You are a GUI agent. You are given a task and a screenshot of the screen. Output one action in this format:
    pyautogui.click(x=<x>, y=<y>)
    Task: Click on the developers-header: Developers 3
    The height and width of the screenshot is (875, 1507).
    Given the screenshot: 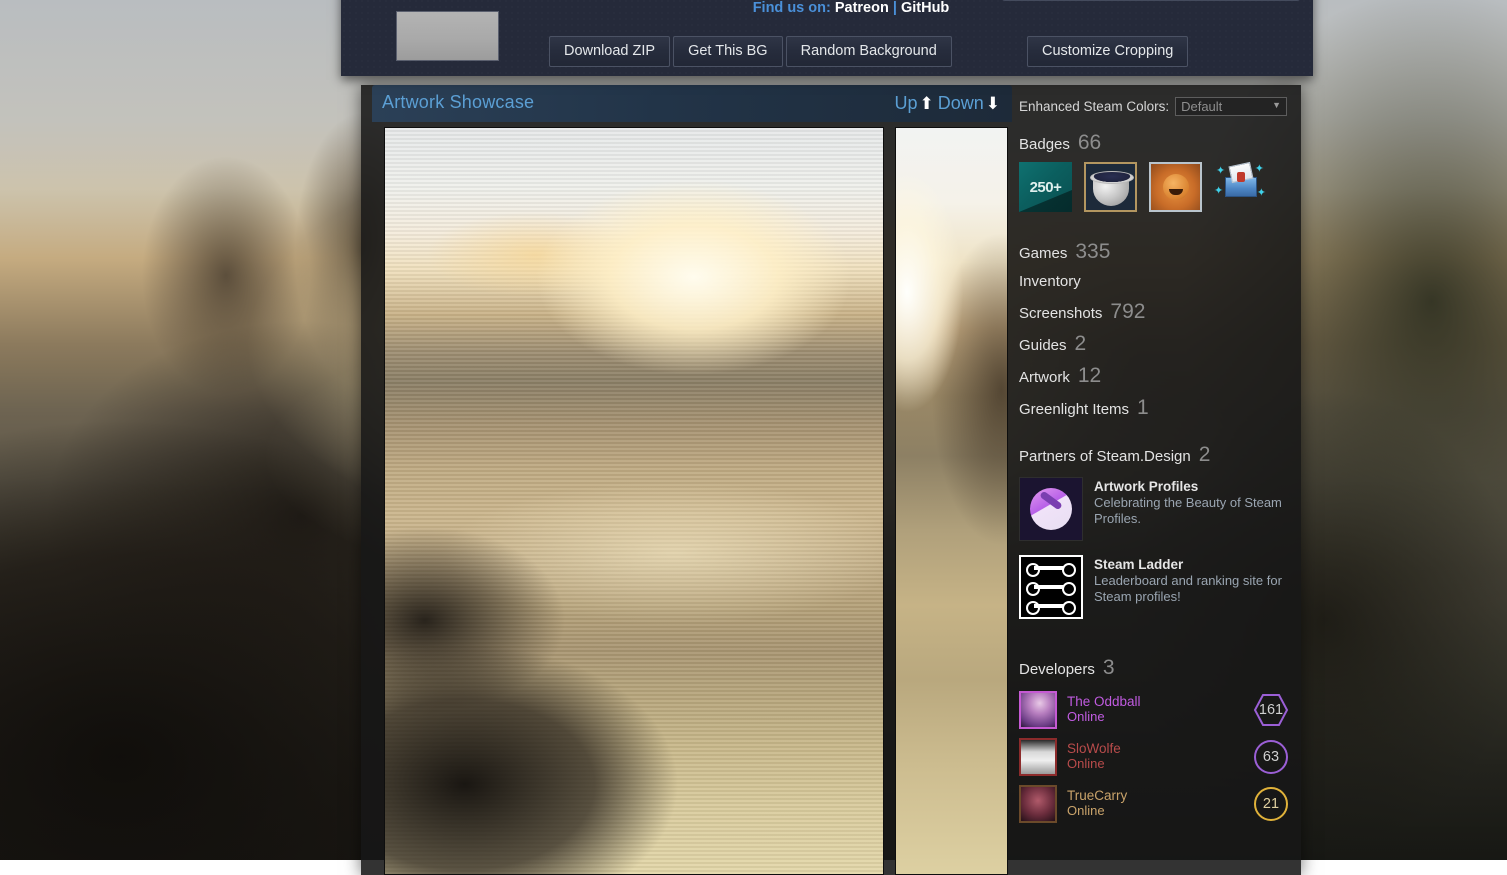 What is the action you would take?
    pyautogui.click(x=1160, y=667)
    